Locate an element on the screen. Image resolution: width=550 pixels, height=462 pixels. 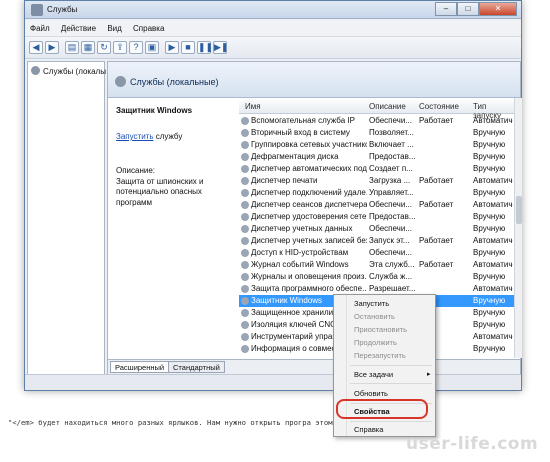
pane-header: Службы (локальные) is located at coordinates (314, 80).